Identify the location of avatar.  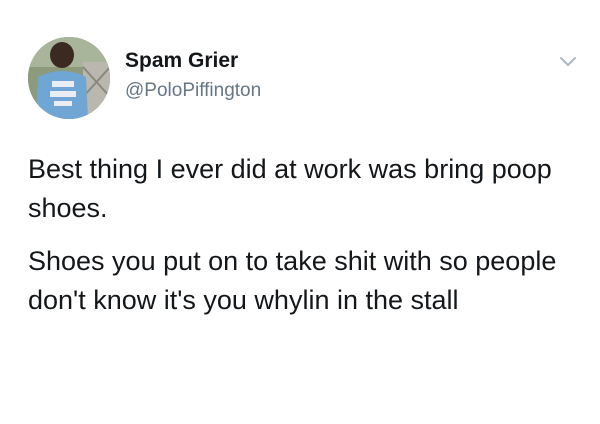
(69, 78).